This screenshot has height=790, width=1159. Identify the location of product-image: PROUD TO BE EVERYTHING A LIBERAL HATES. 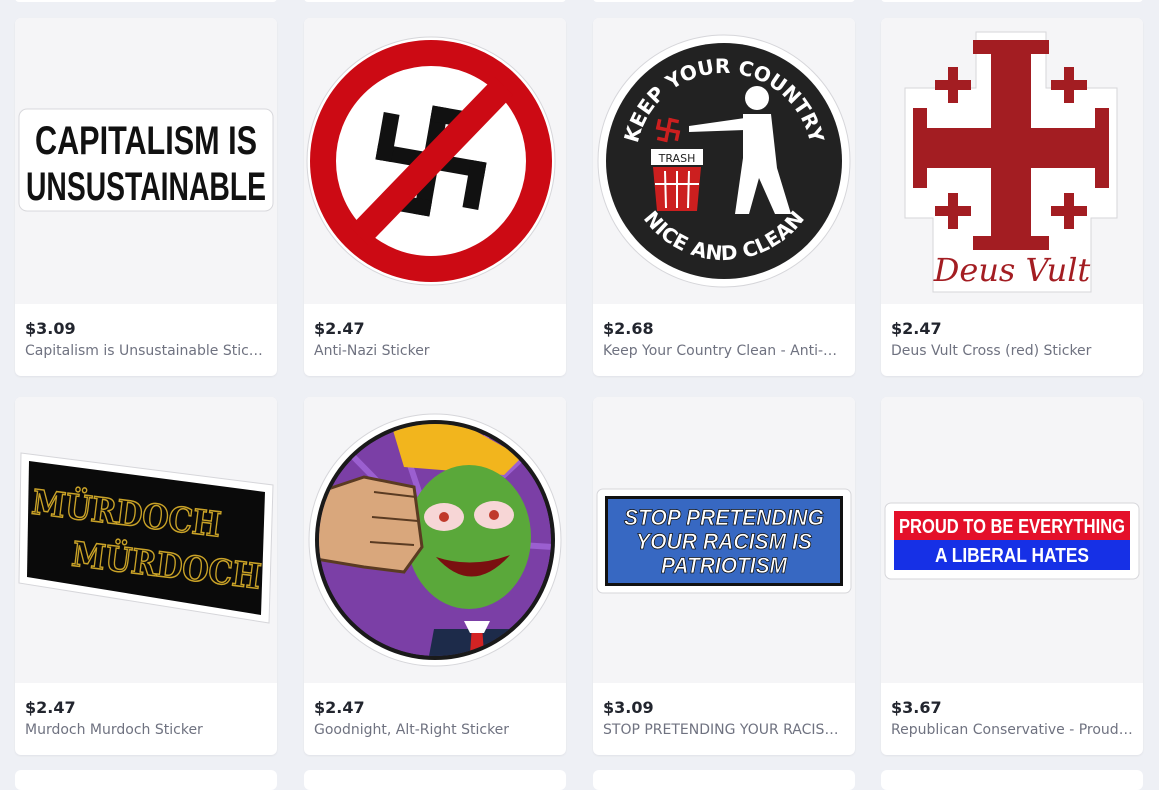
(1012, 540).